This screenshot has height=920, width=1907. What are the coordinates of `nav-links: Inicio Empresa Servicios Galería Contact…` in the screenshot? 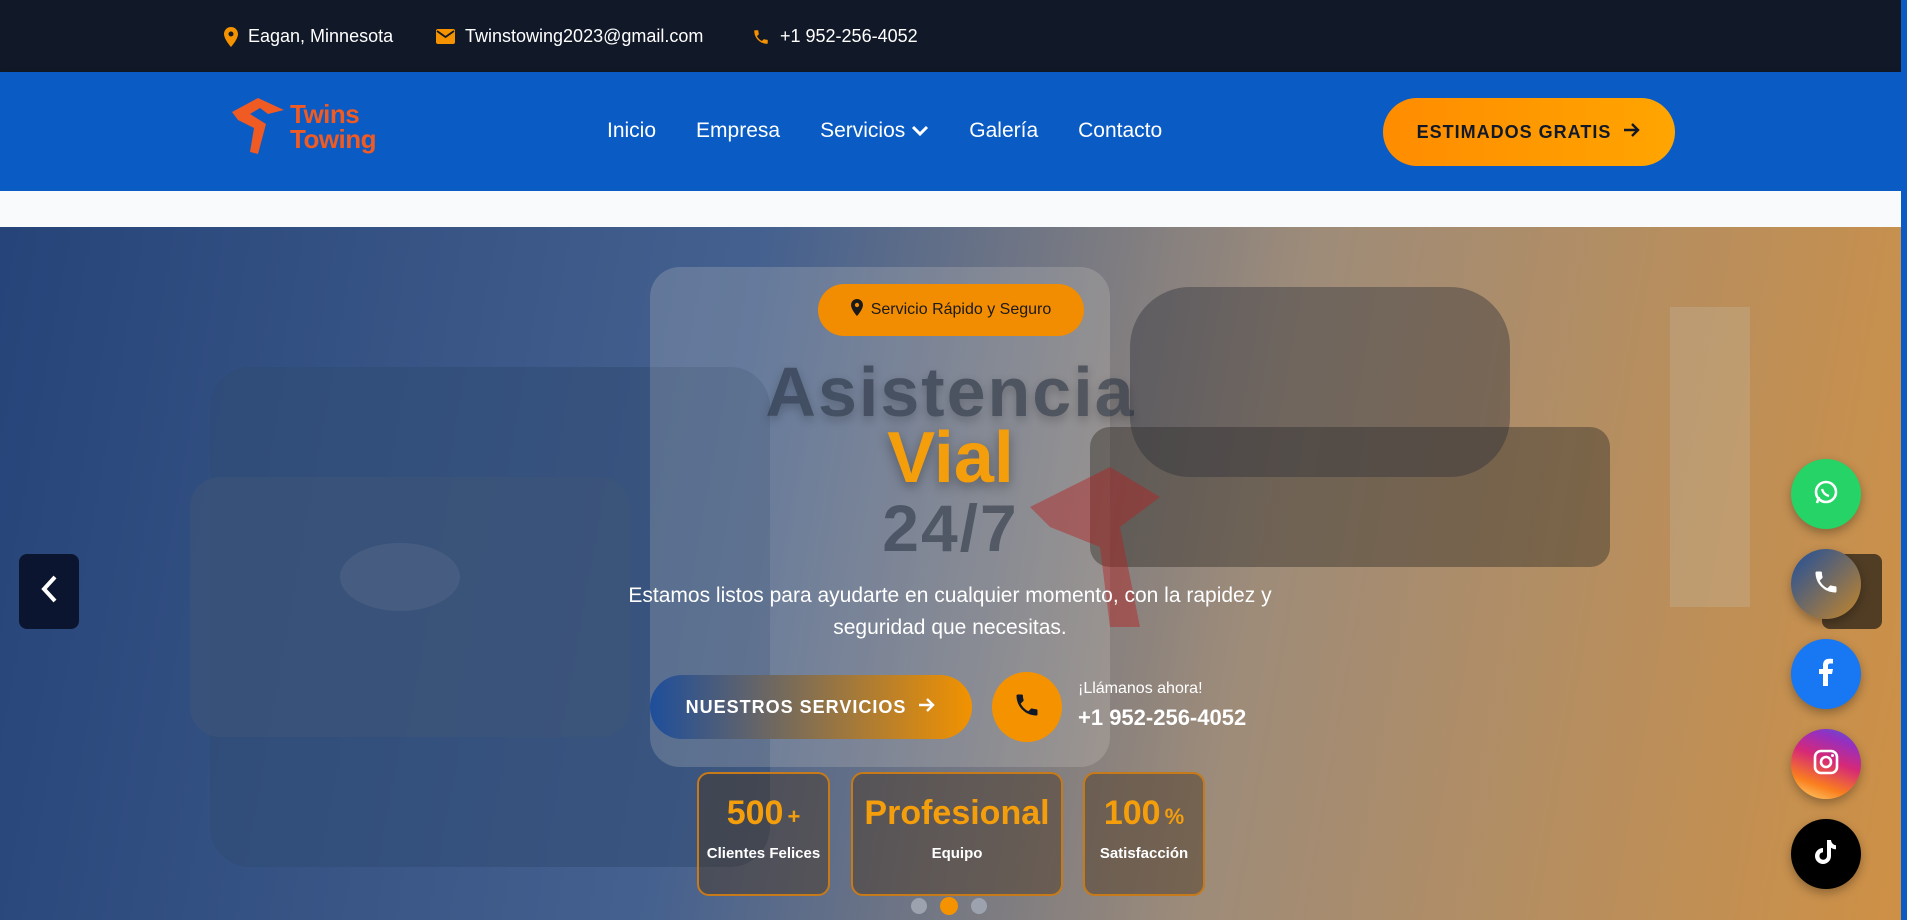 It's located at (884, 131).